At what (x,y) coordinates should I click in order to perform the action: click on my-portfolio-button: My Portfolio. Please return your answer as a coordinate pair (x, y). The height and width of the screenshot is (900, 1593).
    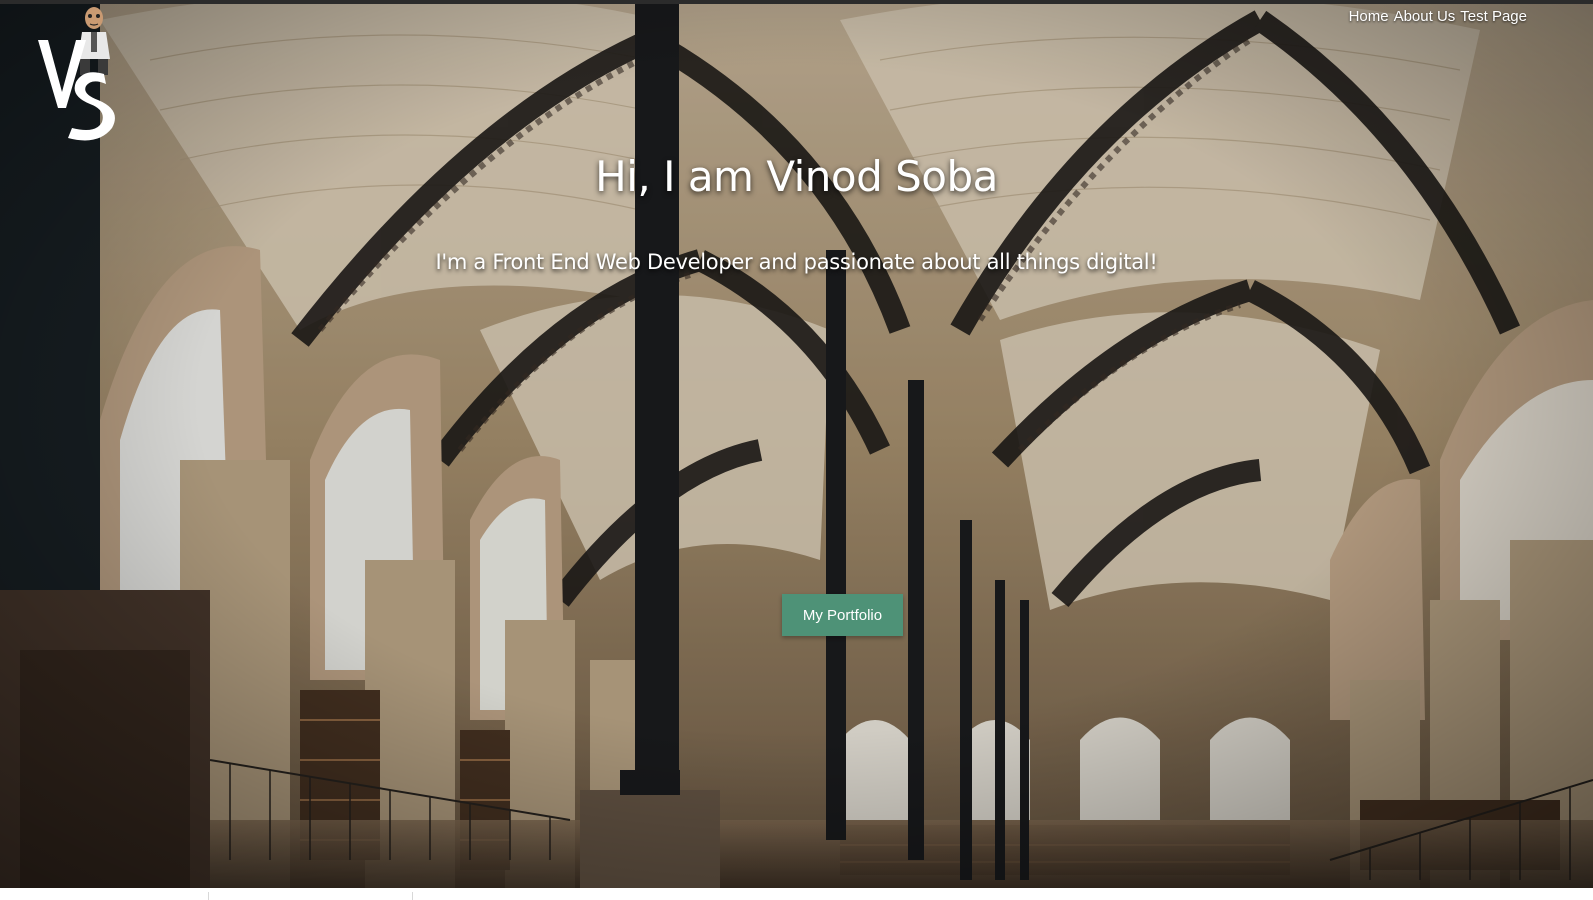
    Looking at the image, I should click on (842, 615).